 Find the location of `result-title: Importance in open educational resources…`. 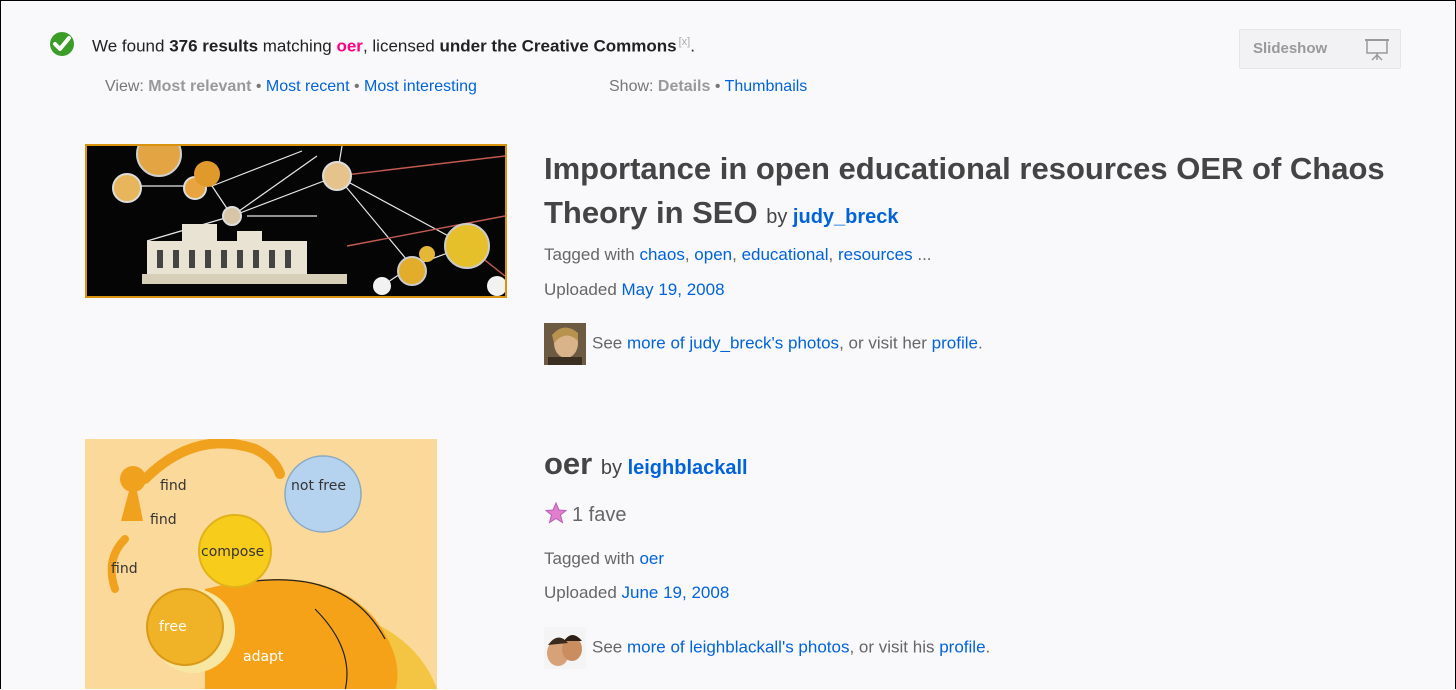

result-title: Importance in open educational resources… is located at coordinates (984, 193).